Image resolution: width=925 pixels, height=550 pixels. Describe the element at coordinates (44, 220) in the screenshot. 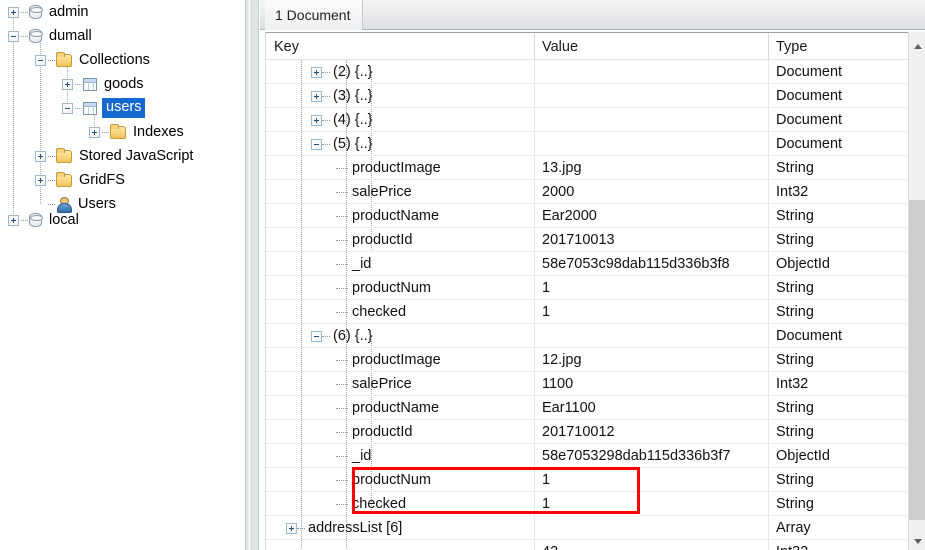

I see `tree-item-local: local` at that location.